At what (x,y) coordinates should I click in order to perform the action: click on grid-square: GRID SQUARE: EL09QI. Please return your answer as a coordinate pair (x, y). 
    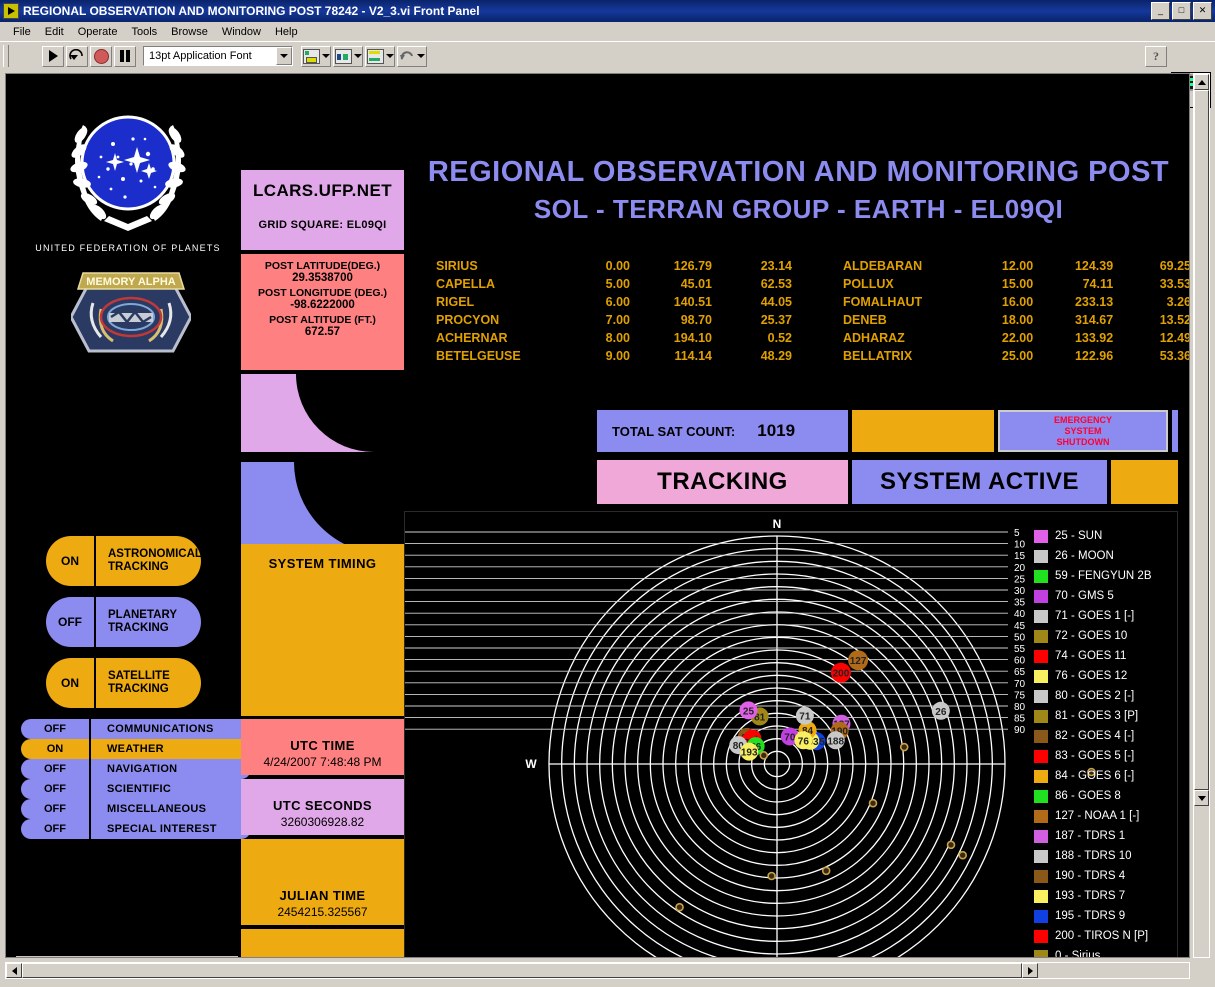
    Looking at the image, I should click on (322, 225).